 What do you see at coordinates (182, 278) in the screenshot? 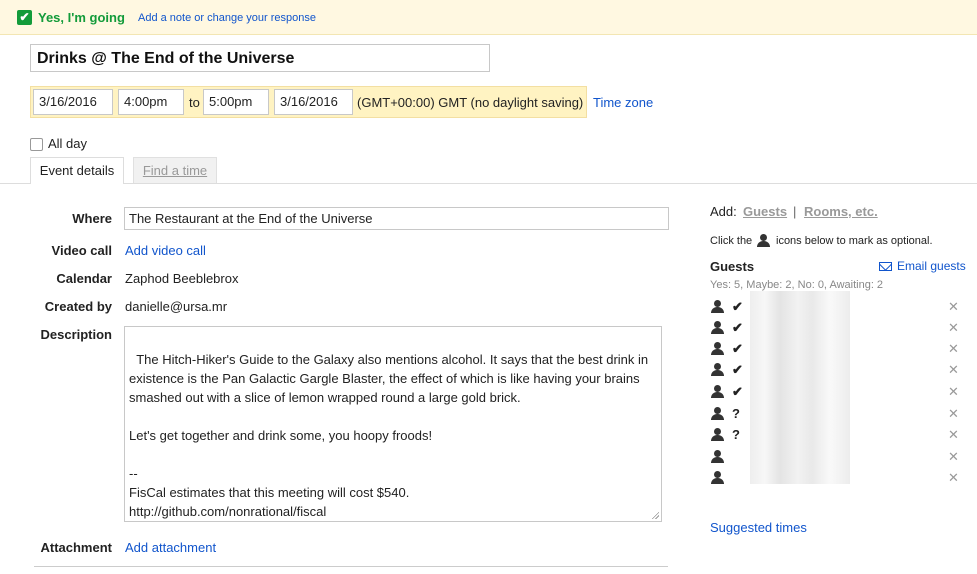
I see `calendar-value: Zaphod Beeblebrox` at bounding box center [182, 278].